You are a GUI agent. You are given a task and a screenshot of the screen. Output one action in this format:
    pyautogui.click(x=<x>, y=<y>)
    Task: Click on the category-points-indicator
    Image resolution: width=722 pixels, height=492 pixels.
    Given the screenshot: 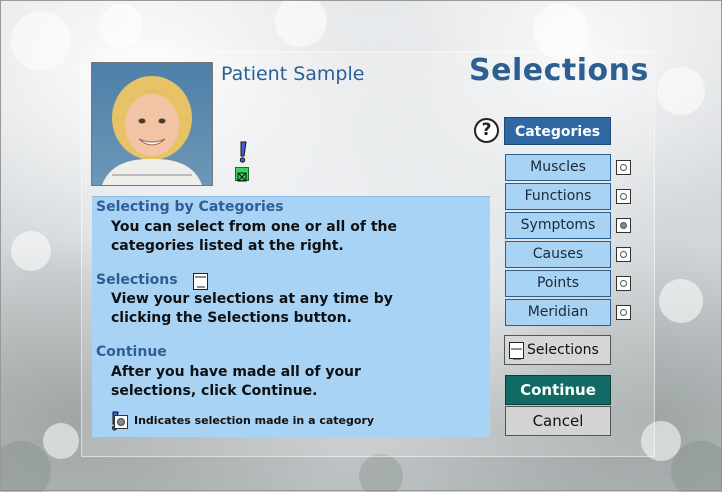 What is the action you would take?
    pyautogui.click(x=623, y=283)
    